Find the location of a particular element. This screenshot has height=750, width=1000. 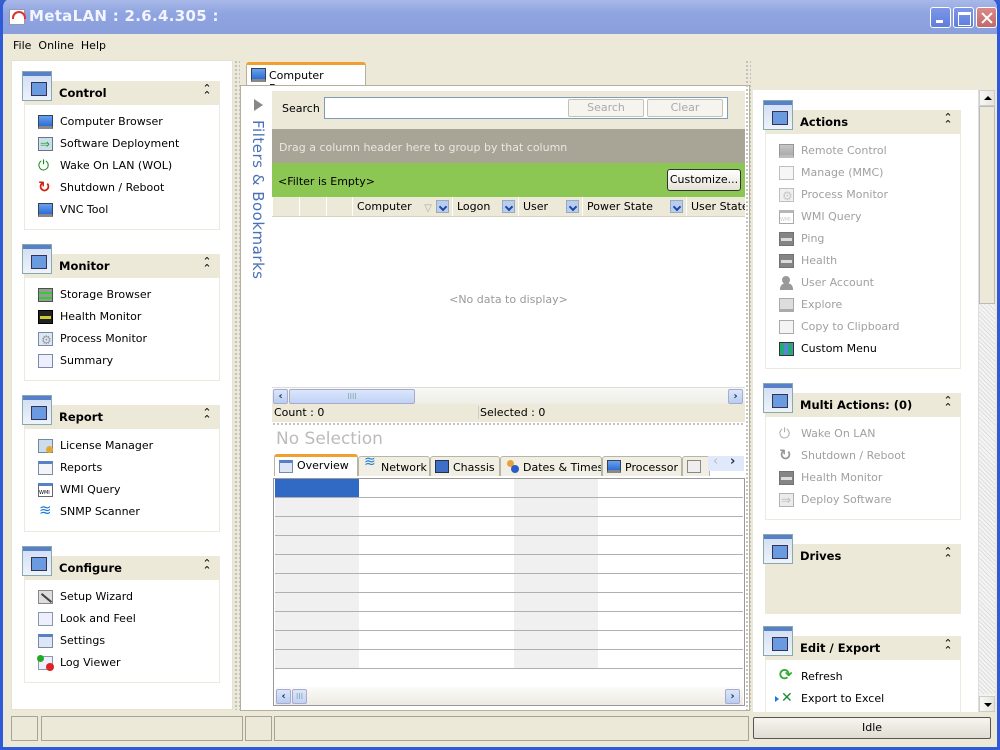

tab-chassis: Chassis is located at coordinates (465, 466).